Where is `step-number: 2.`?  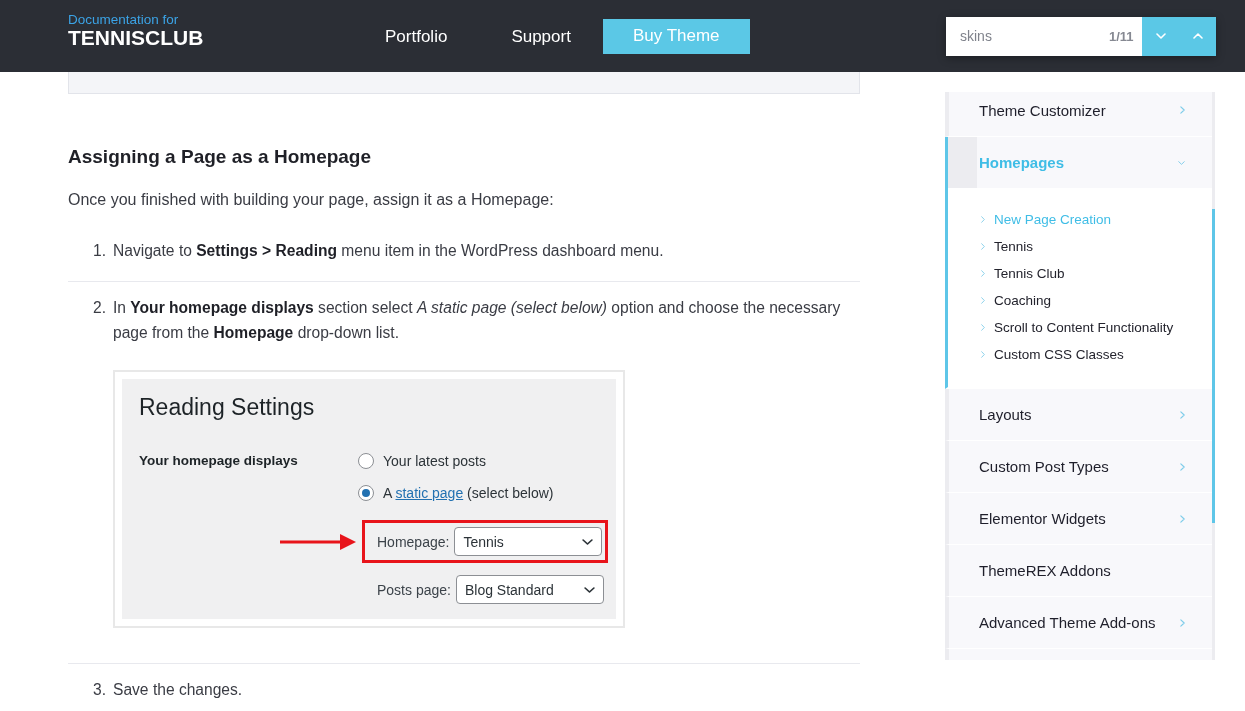
step-number: 2. is located at coordinates (100, 308).